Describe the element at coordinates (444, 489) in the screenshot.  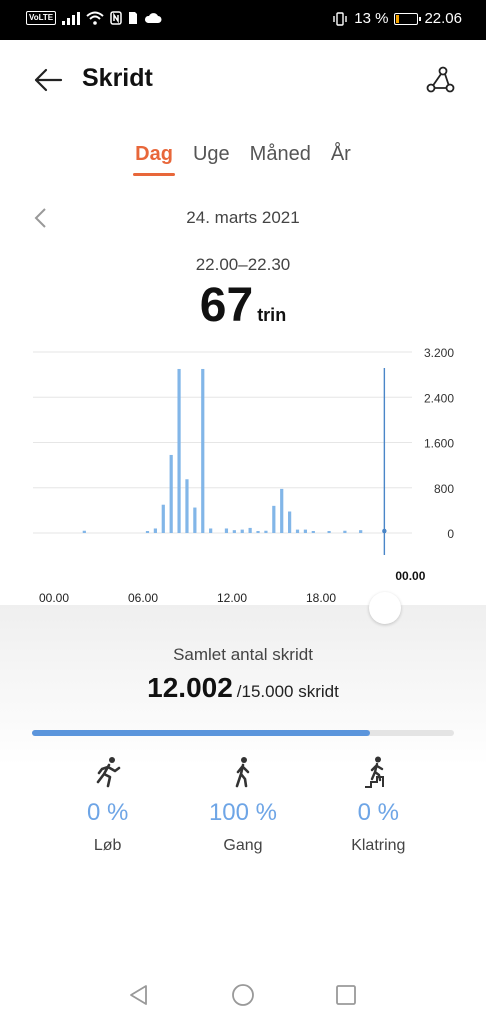
I see `y-tick-label: 800` at that location.